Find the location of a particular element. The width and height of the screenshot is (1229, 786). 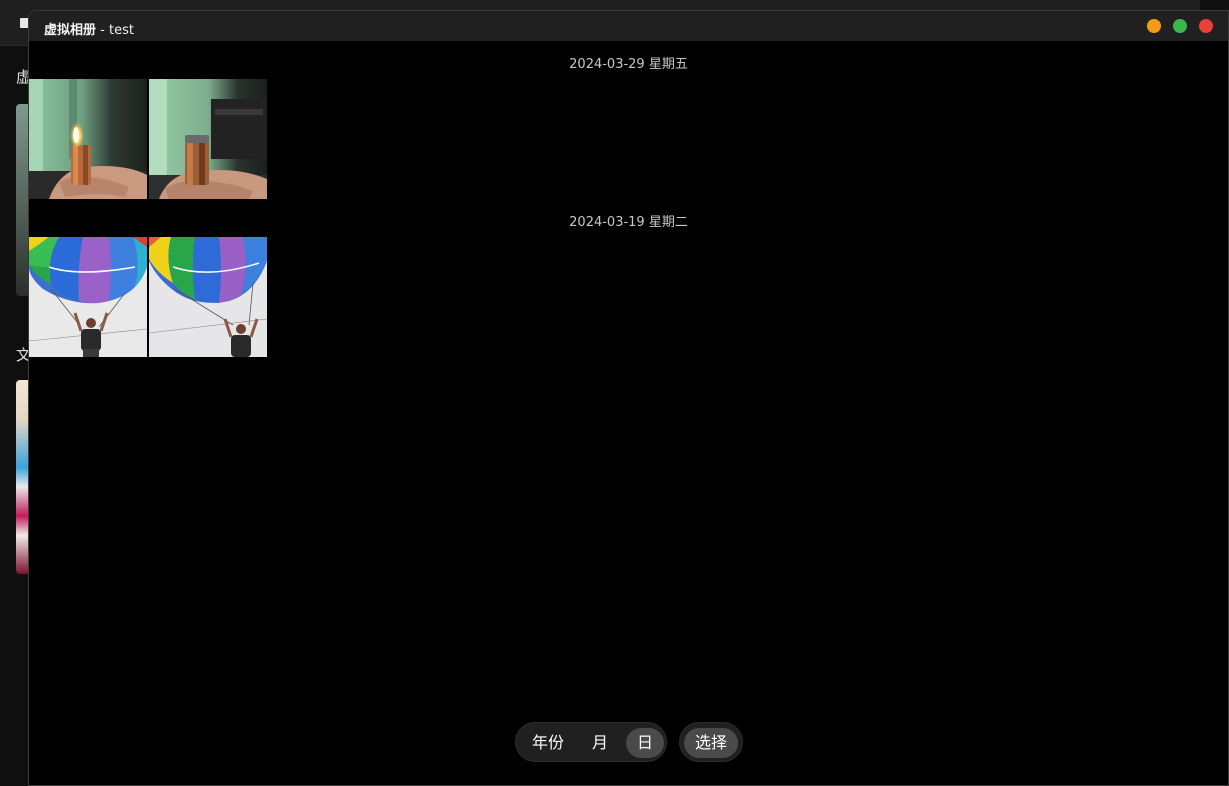

close-button is located at coordinates (1206, 26).